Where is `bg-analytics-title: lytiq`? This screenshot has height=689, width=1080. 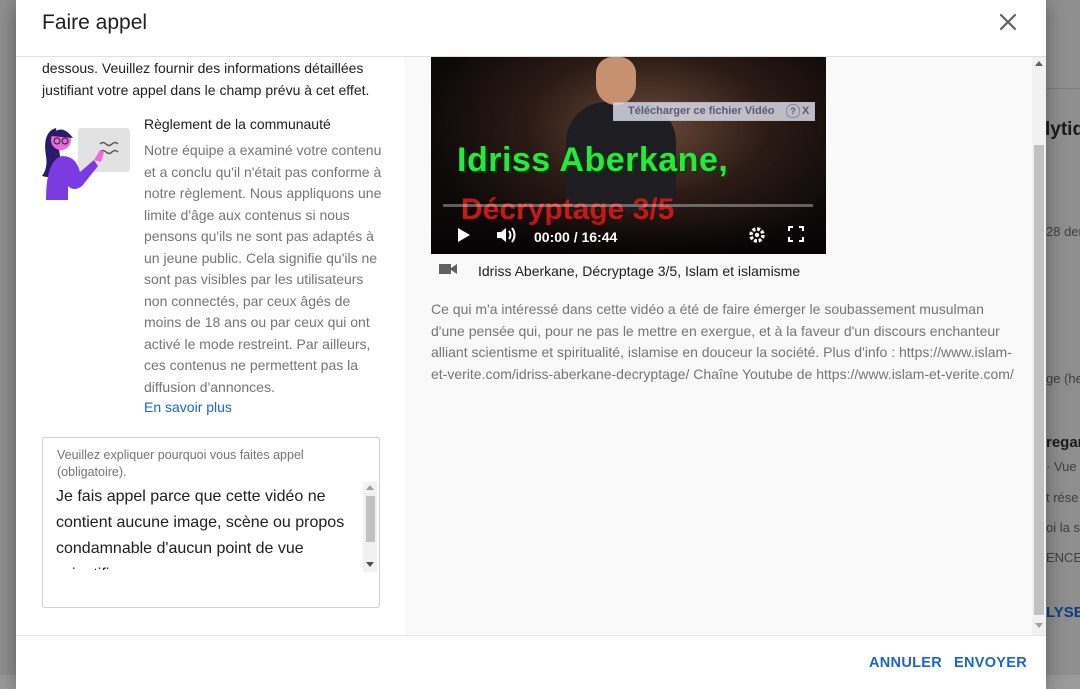
bg-analytics-title: lytiq is located at coordinates (1062, 129).